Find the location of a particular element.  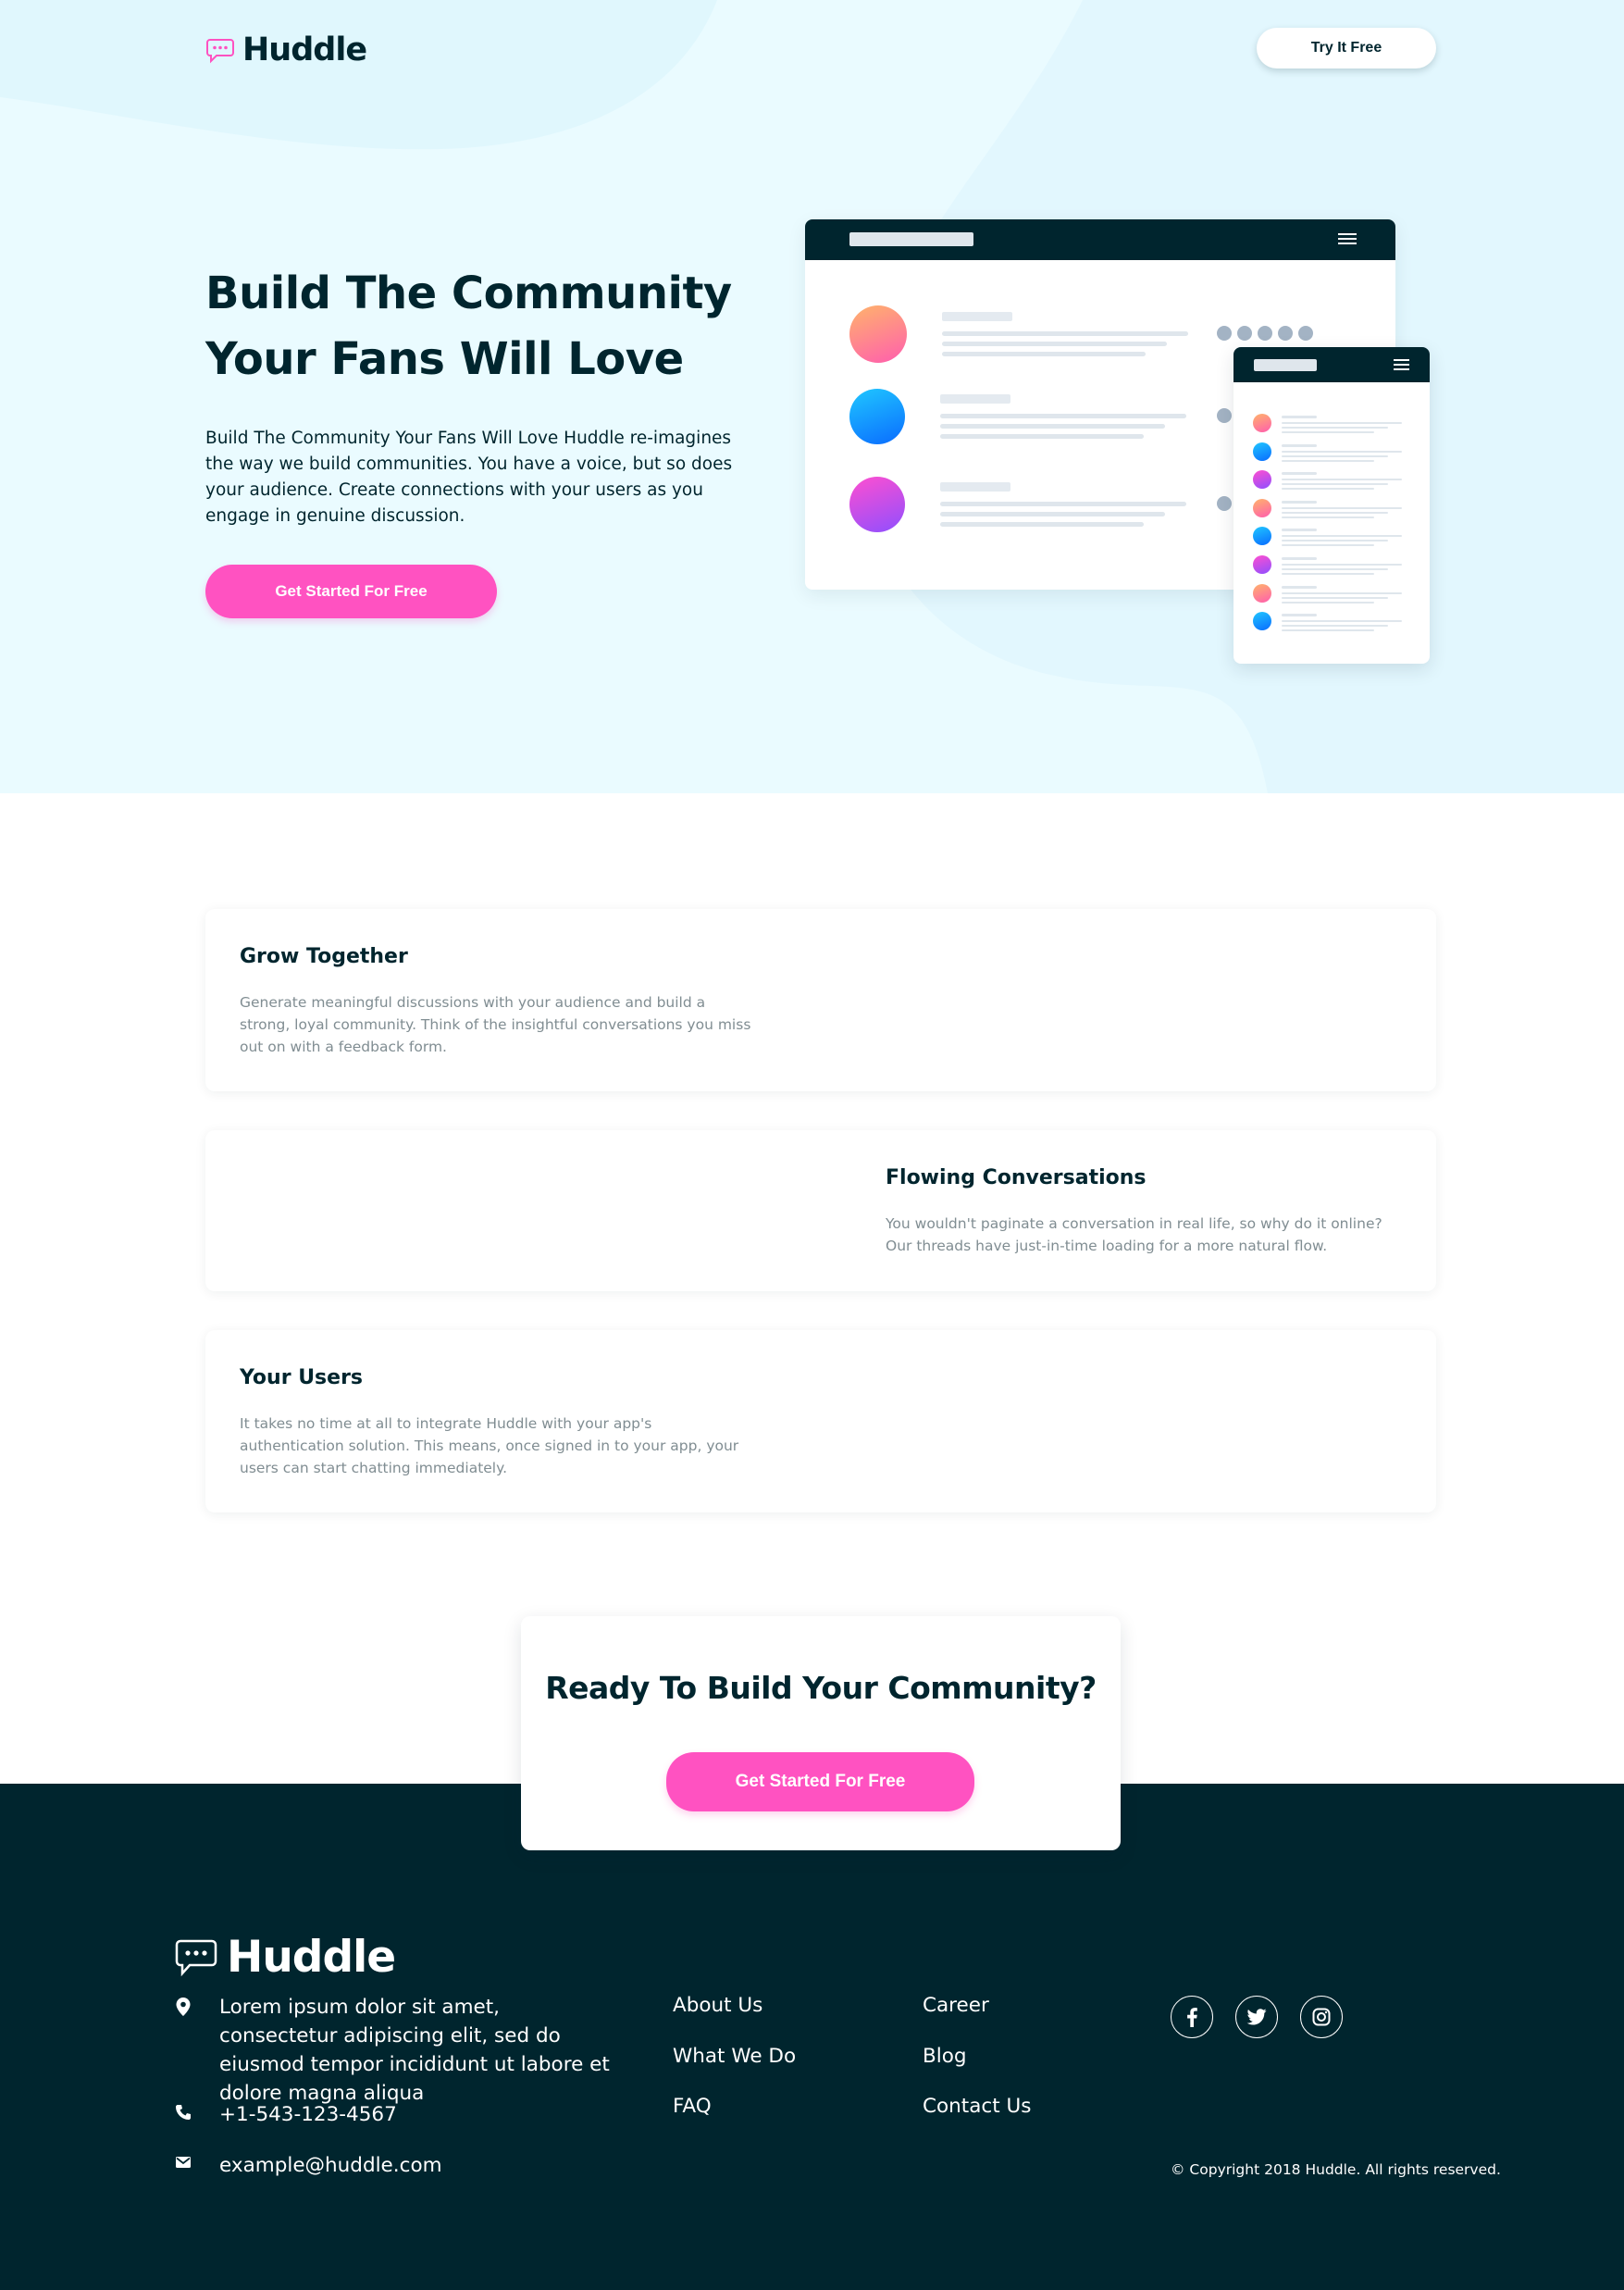

footer-email: example@huddle.com is located at coordinates (308, 2165).